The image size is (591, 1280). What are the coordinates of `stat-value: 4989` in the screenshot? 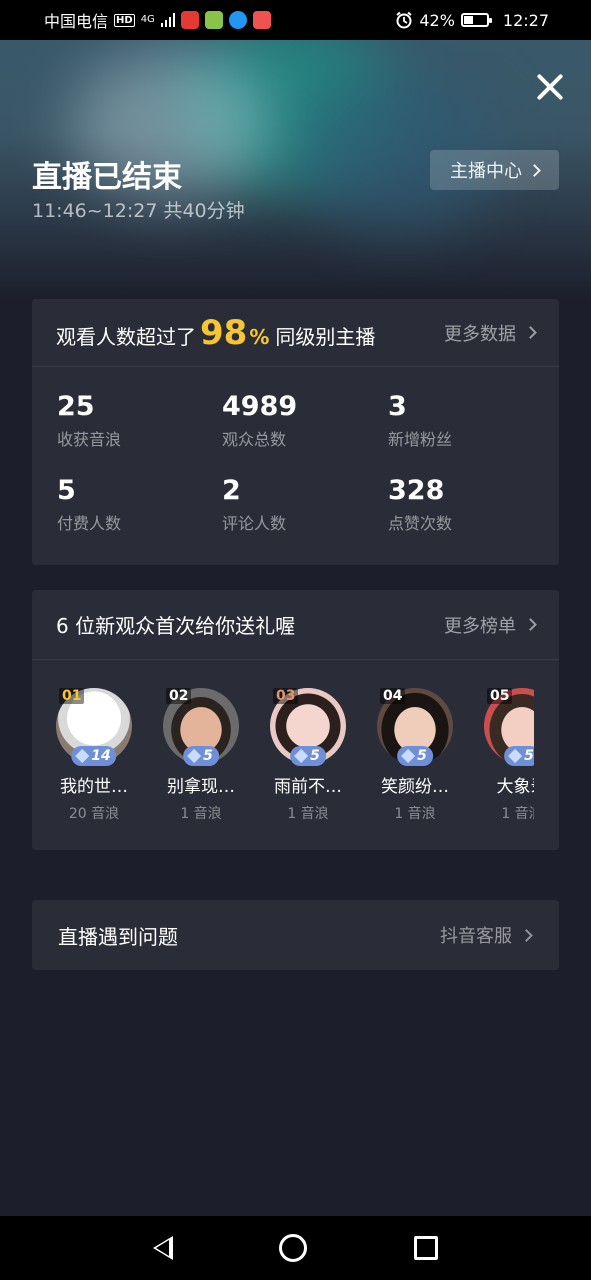 It's located at (260, 406).